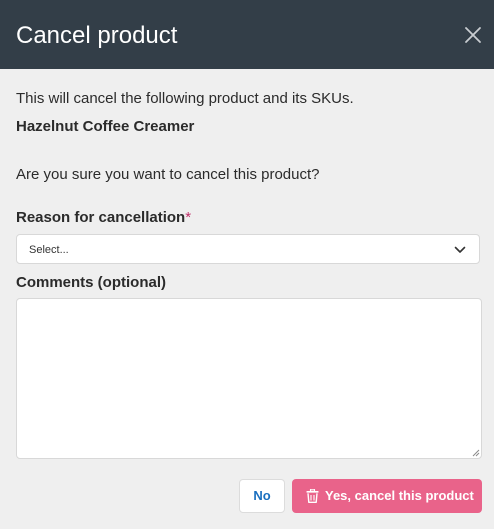 This screenshot has height=529, width=494. I want to click on dialog-title: Cancel product, so click(97, 35).